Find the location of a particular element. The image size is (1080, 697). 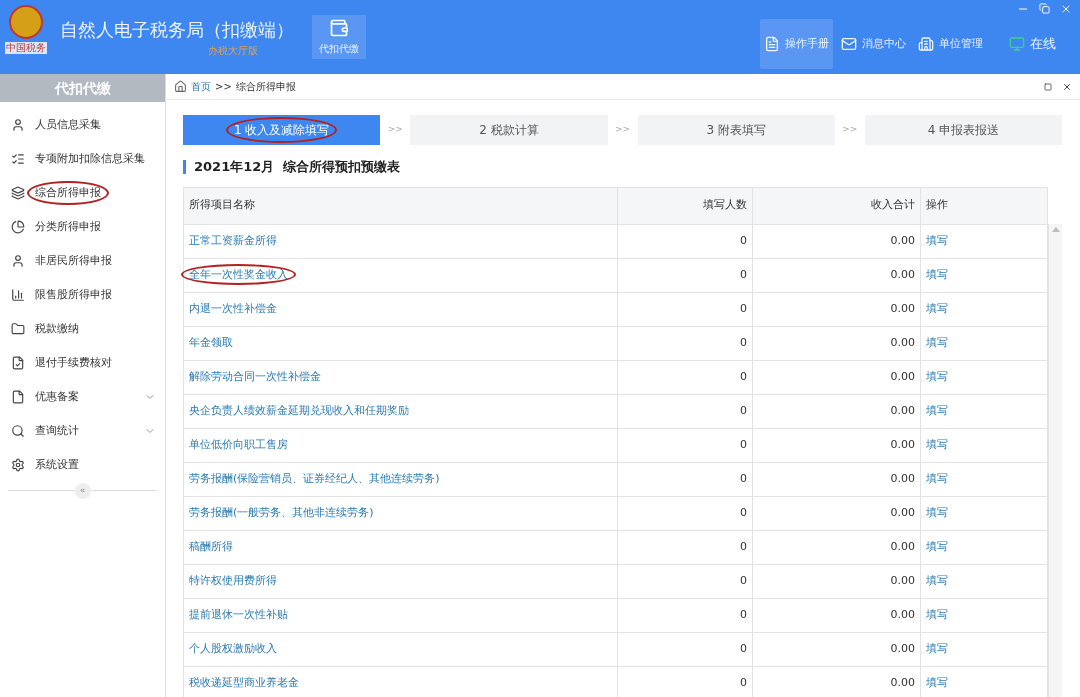

search-icon is located at coordinates (18, 431).